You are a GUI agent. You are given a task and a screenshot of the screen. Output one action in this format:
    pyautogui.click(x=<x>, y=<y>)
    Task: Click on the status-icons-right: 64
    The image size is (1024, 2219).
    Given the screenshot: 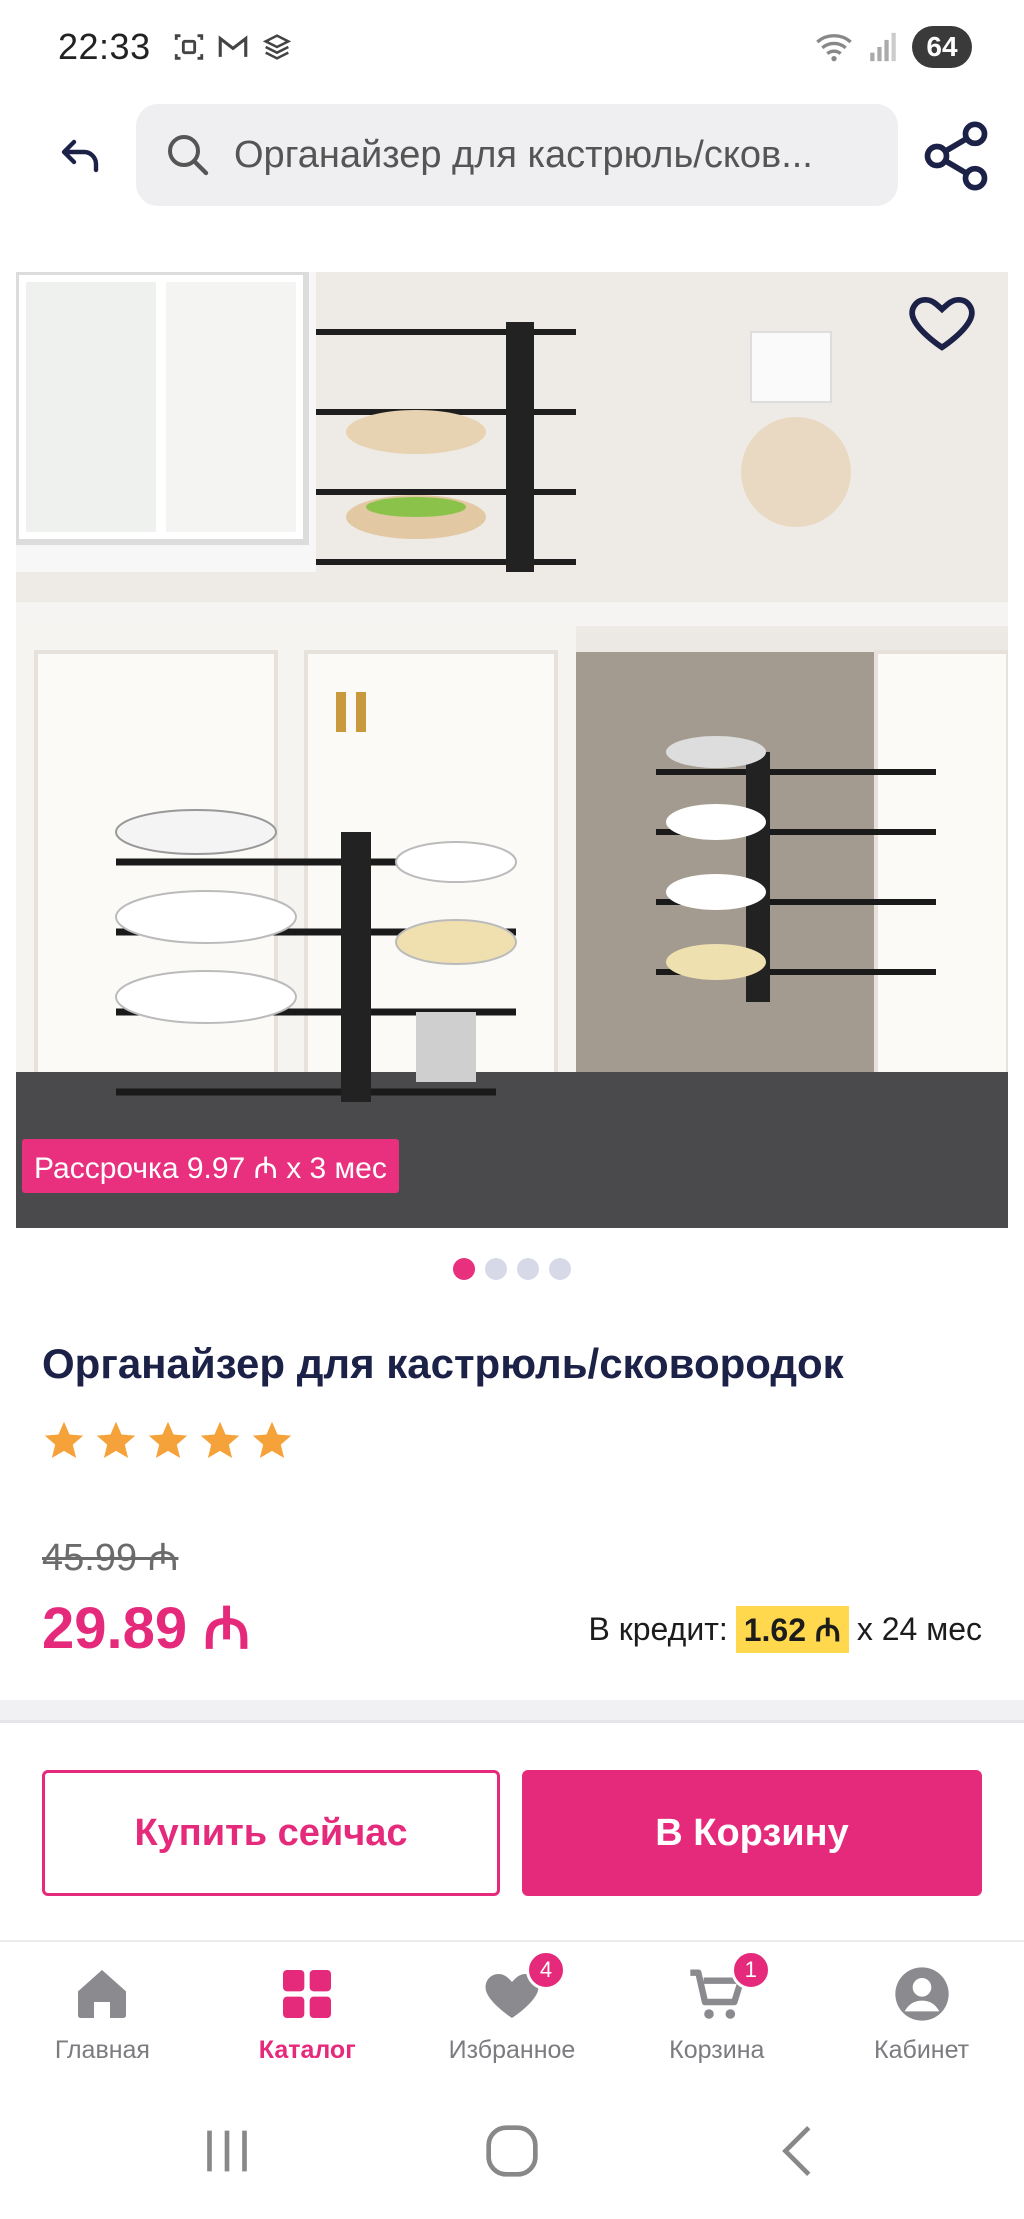 What is the action you would take?
    pyautogui.click(x=893, y=47)
    